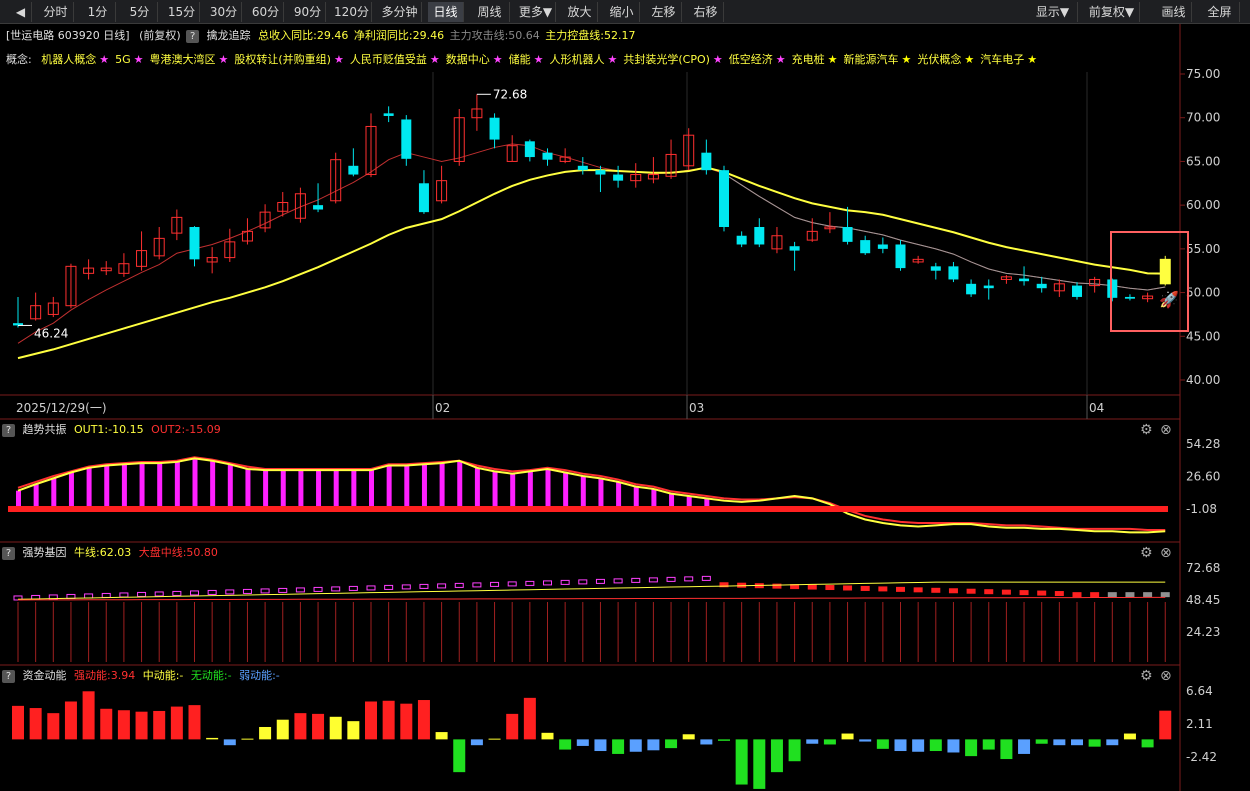  What do you see at coordinates (696, 408) in the screenshot?
I see `date-label-month: 03` at bounding box center [696, 408].